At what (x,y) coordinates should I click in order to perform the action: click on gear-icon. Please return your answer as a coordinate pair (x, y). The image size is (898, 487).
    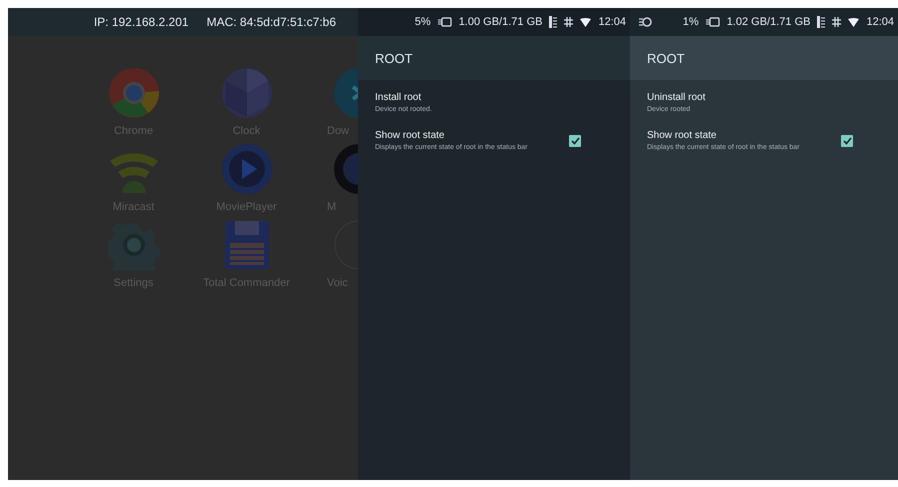
    Looking at the image, I should click on (134, 245).